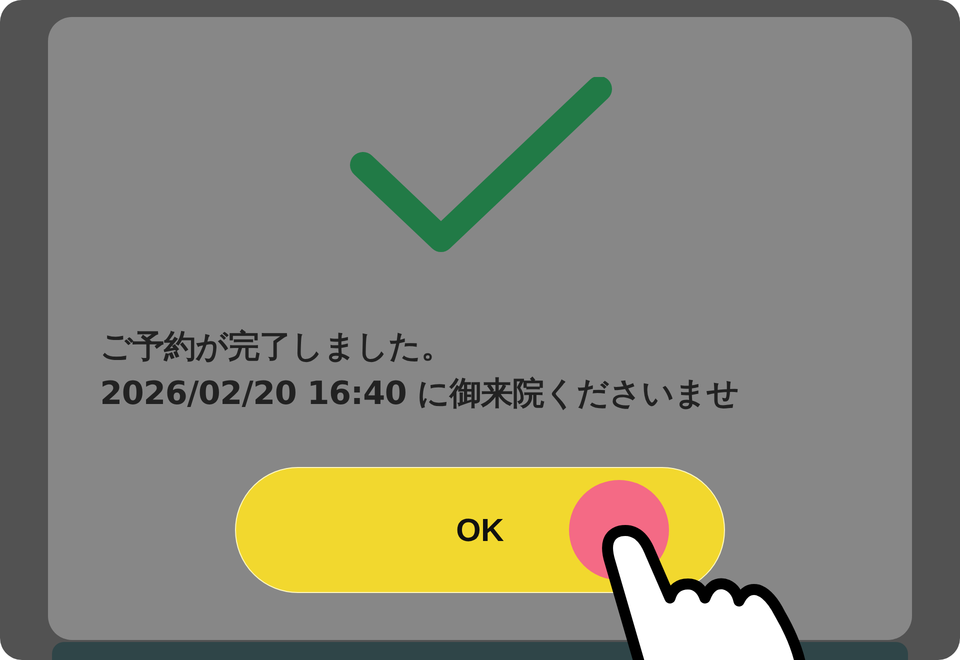 The image size is (960, 660). Describe the element at coordinates (420, 393) in the screenshot. I see `message-text: 2026/02/20 16:40 に御来院くださいませ` at that location.